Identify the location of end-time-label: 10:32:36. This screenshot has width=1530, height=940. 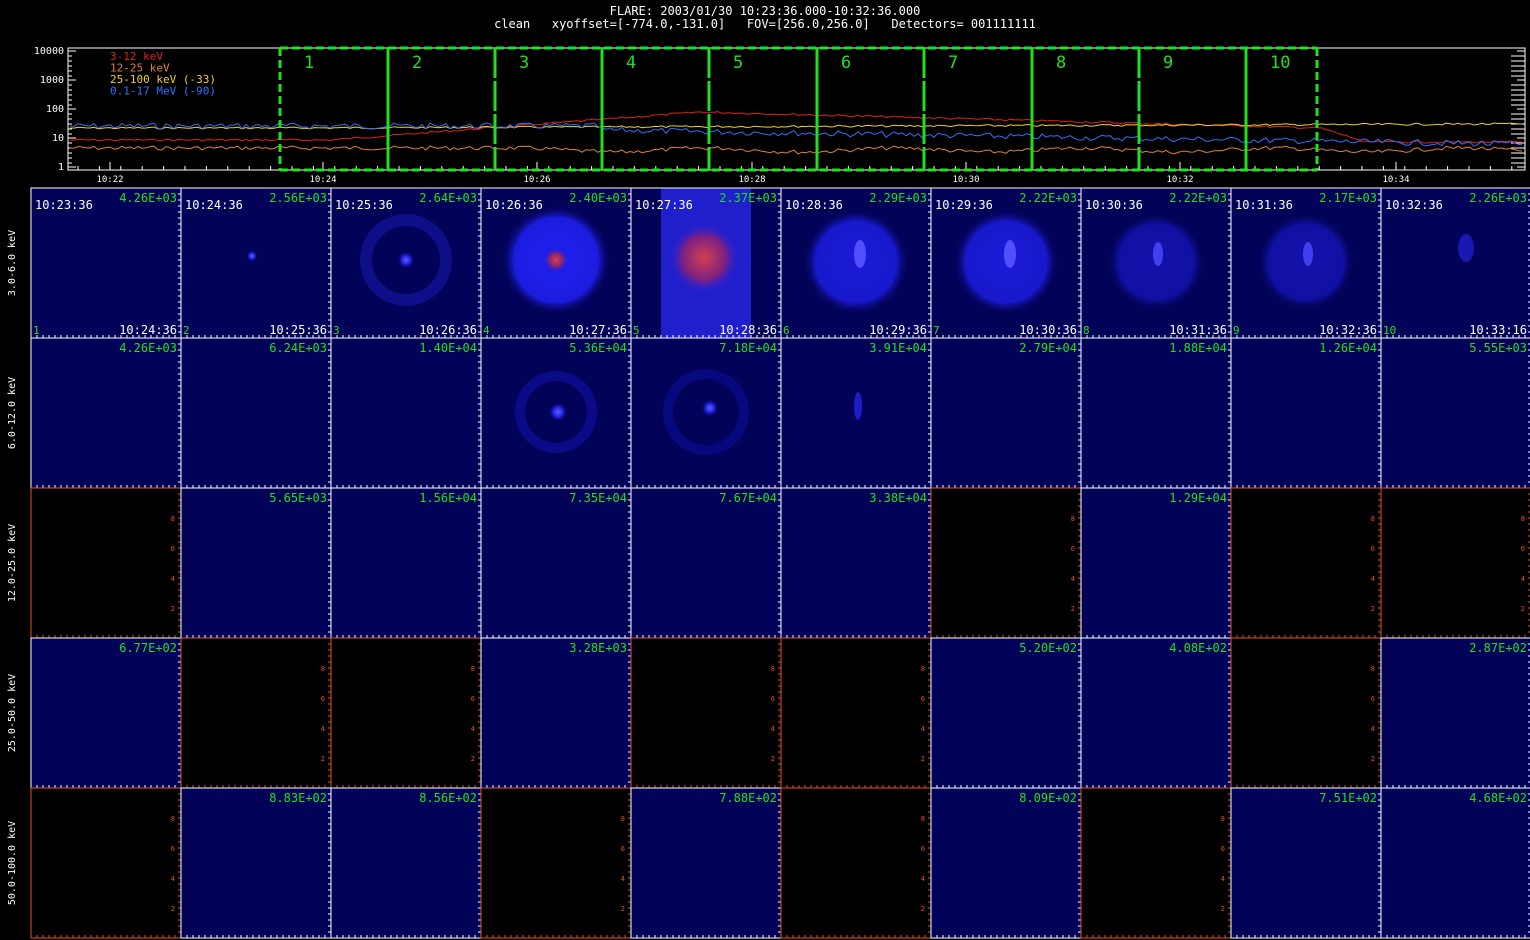
(1348, 330).